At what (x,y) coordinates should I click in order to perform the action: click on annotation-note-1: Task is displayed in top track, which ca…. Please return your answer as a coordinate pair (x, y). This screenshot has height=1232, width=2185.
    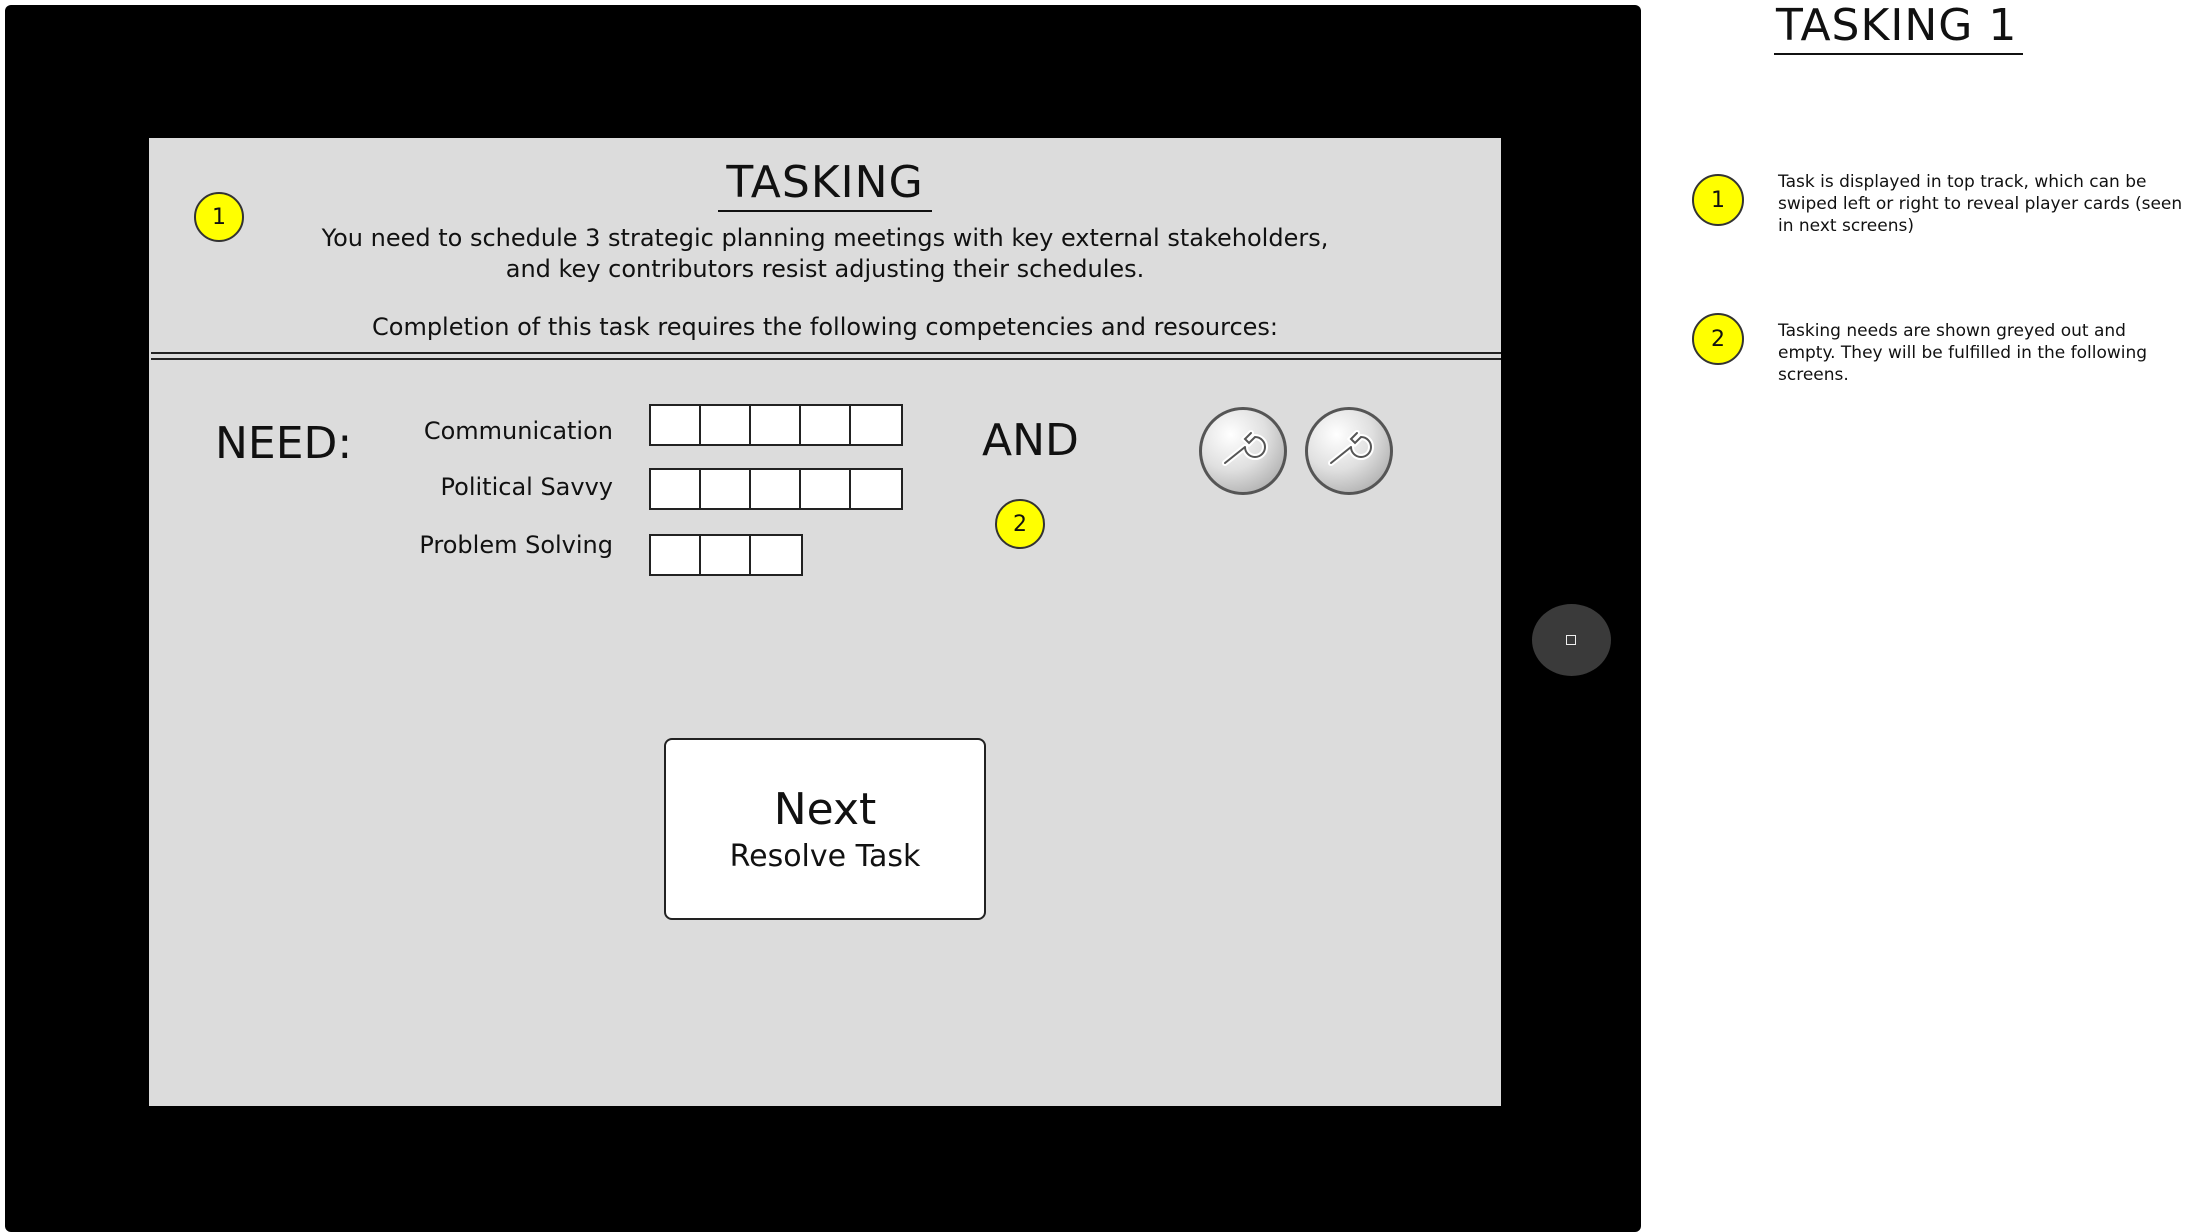
    Looking at the image, I should click on (1980, 204).